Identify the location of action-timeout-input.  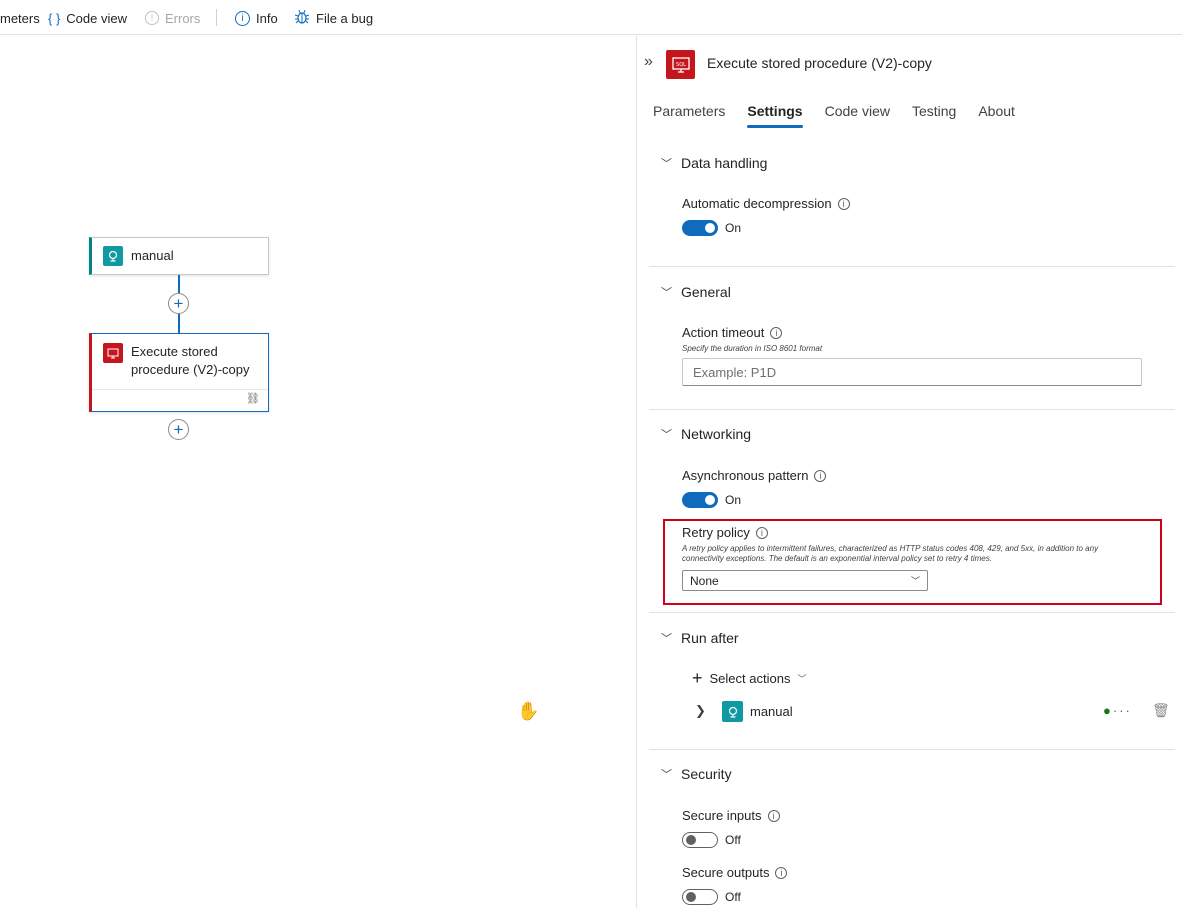
(912, 372).